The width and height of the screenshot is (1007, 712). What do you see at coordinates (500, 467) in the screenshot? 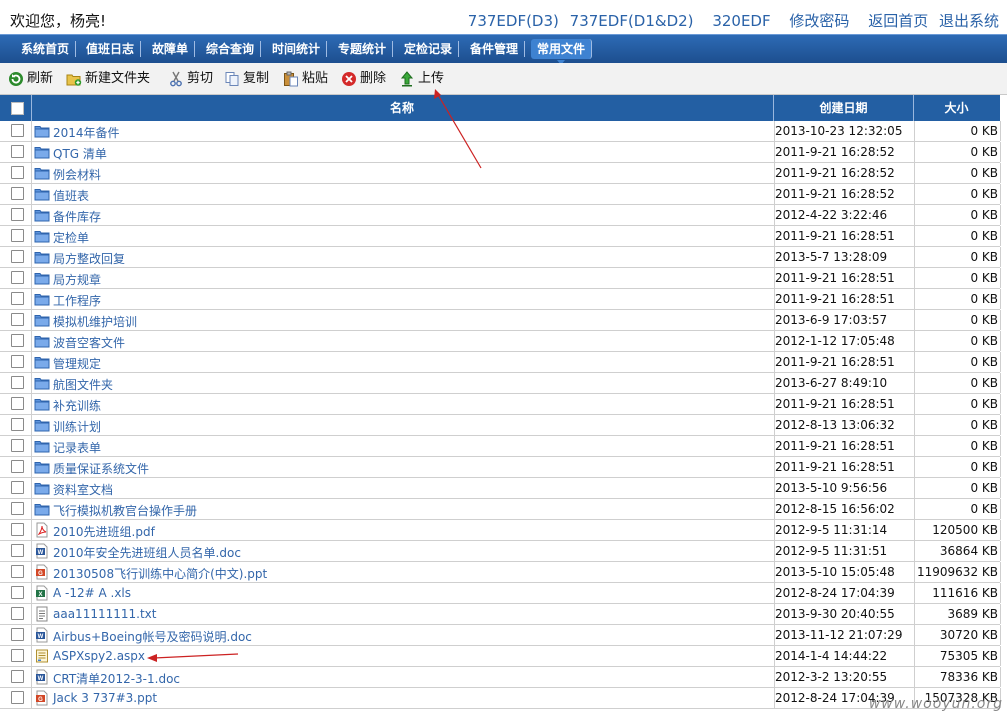
I see `table-row: 质量保证系统文件 2011-9-21 16:28:51 0 KB` at bounding box center [500, 467].